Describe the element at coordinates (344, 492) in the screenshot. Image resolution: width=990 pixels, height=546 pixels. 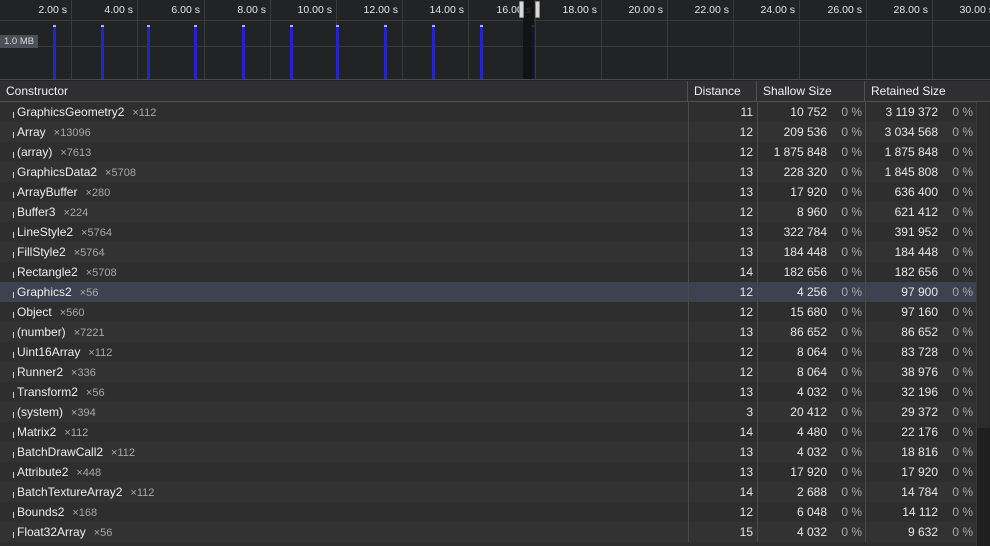
I see `constructor-cell: BatchTextureArray2 ×112` at that location.